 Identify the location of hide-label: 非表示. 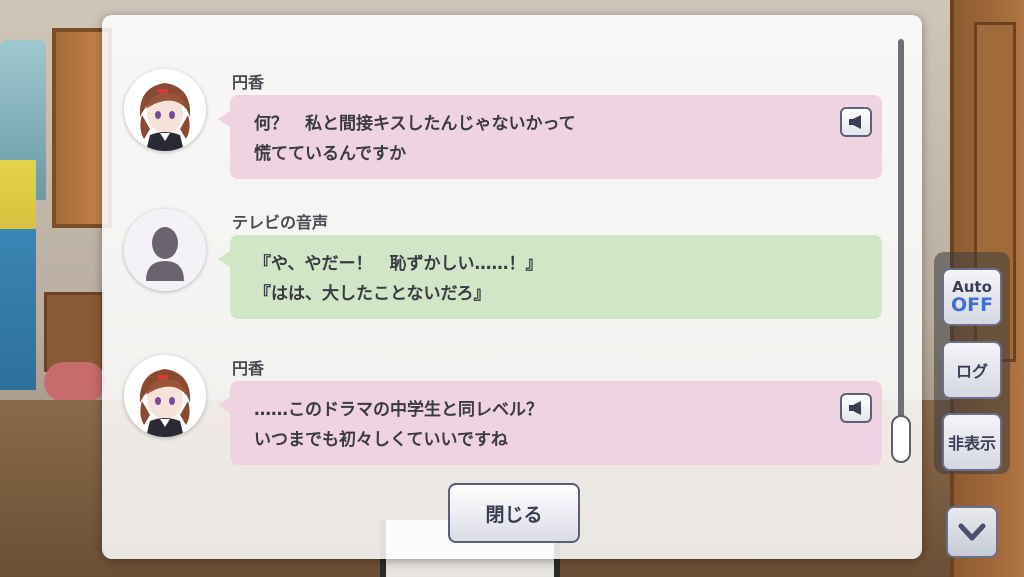
(971, 443).